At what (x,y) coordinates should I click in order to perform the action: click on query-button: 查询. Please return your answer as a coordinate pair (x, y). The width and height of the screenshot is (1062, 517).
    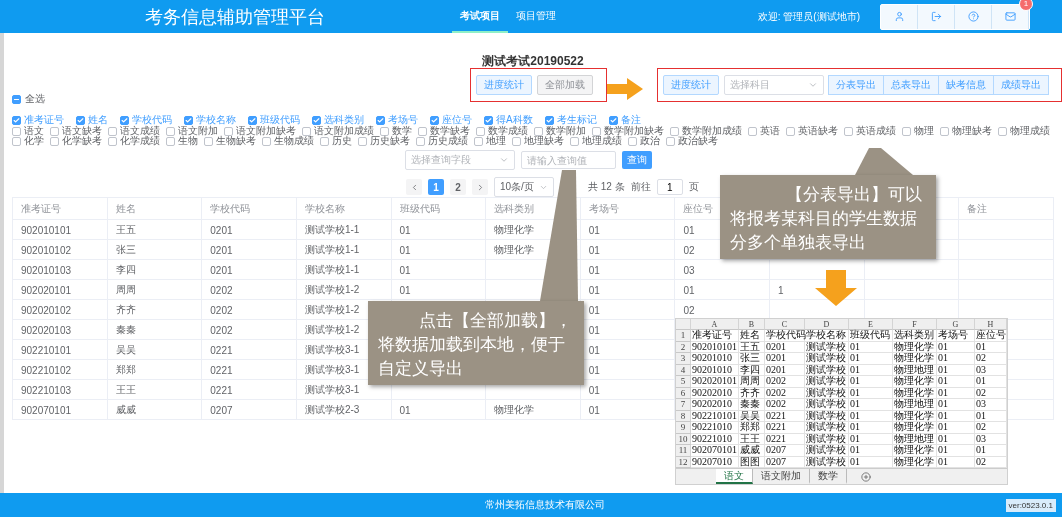
    Looking at the image, I should click on (637, 160).